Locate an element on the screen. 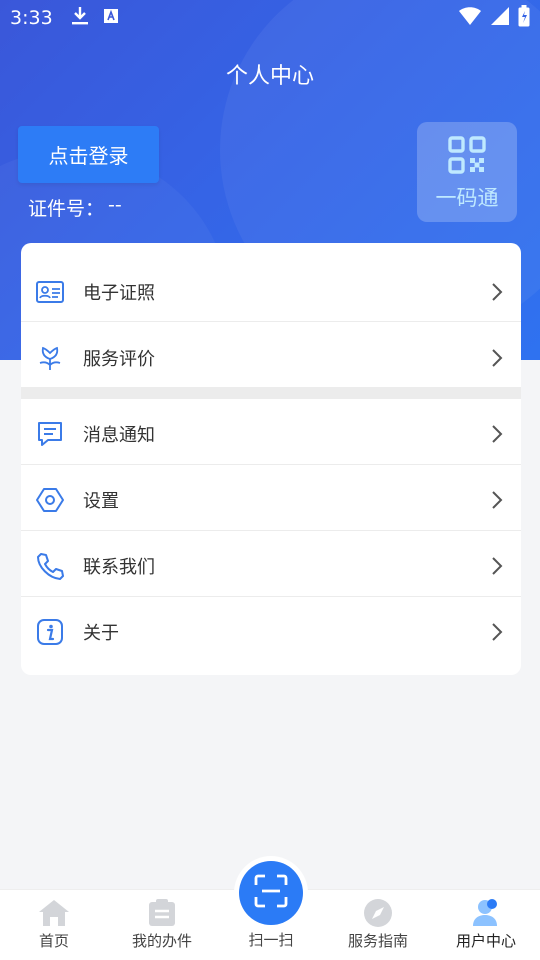 This screenshot has height=960, width=540. menu-item-label: 设置 is located at coordinates (101, 501).